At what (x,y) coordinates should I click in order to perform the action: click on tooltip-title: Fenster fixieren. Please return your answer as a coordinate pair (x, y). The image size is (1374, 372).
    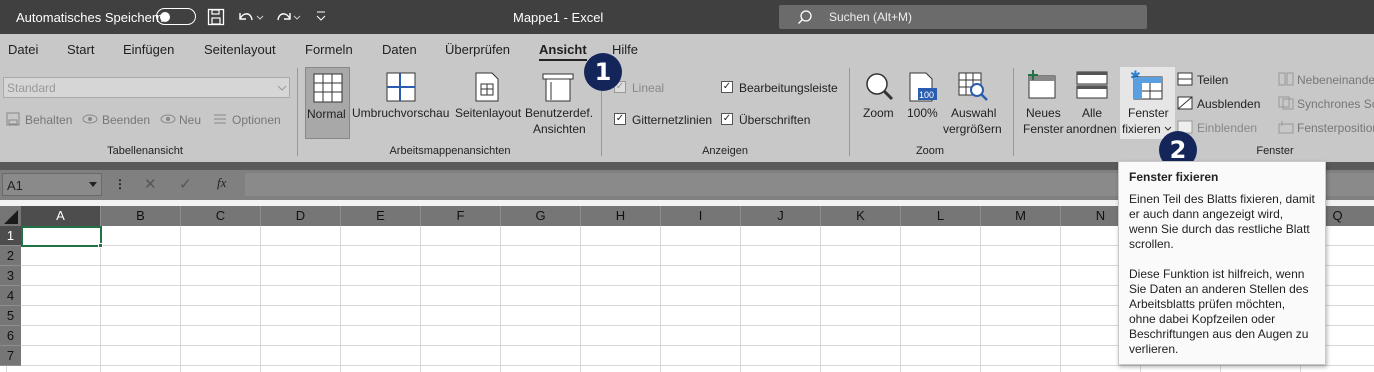
    Looking at the image, I should click on (1174, 177).